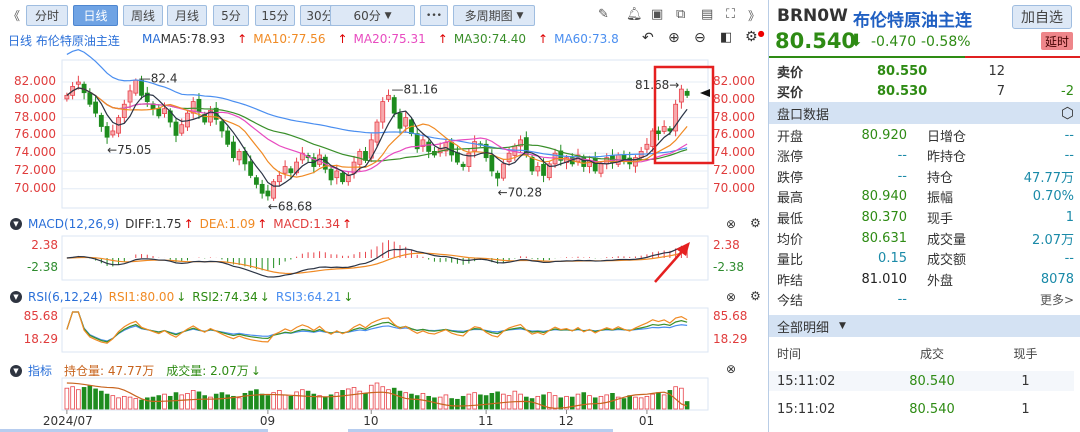 This screenshot has width=1080, height=432. Describe the element at coordinates (1053, 197) in the screenshot. I see `field-value: 0.70%` at that location.